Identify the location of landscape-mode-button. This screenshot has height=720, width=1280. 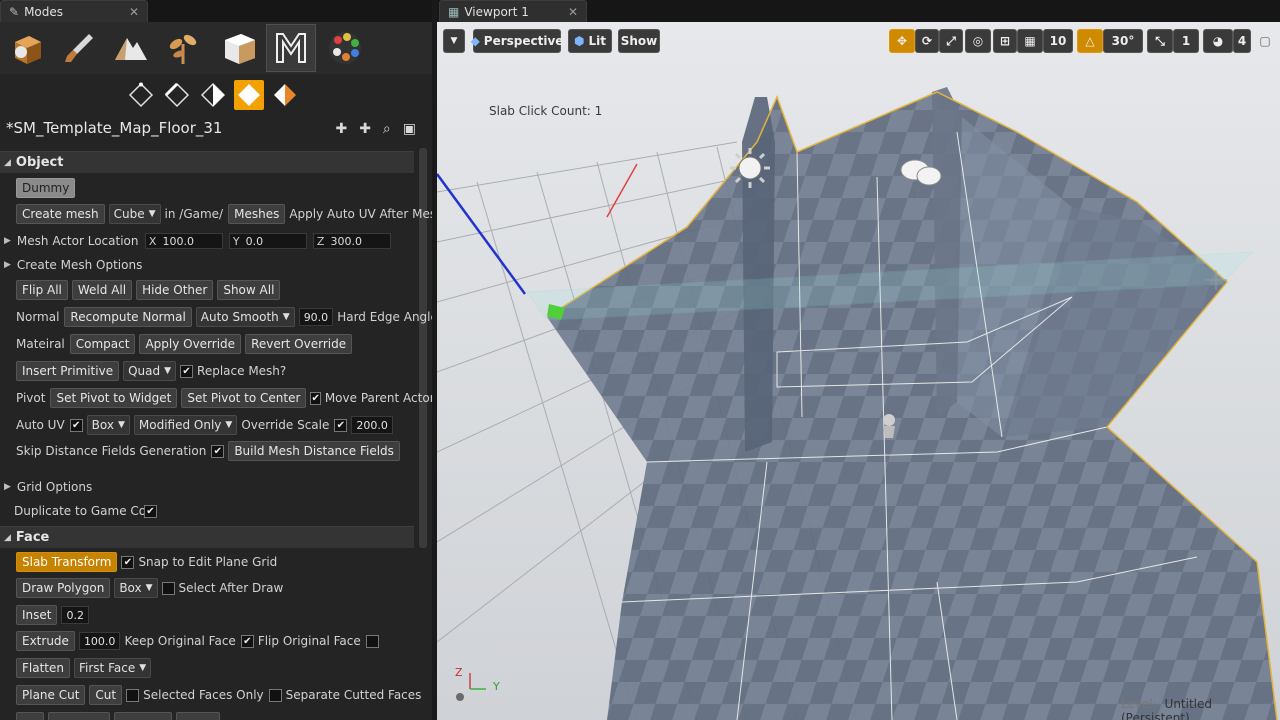
(131, 48).